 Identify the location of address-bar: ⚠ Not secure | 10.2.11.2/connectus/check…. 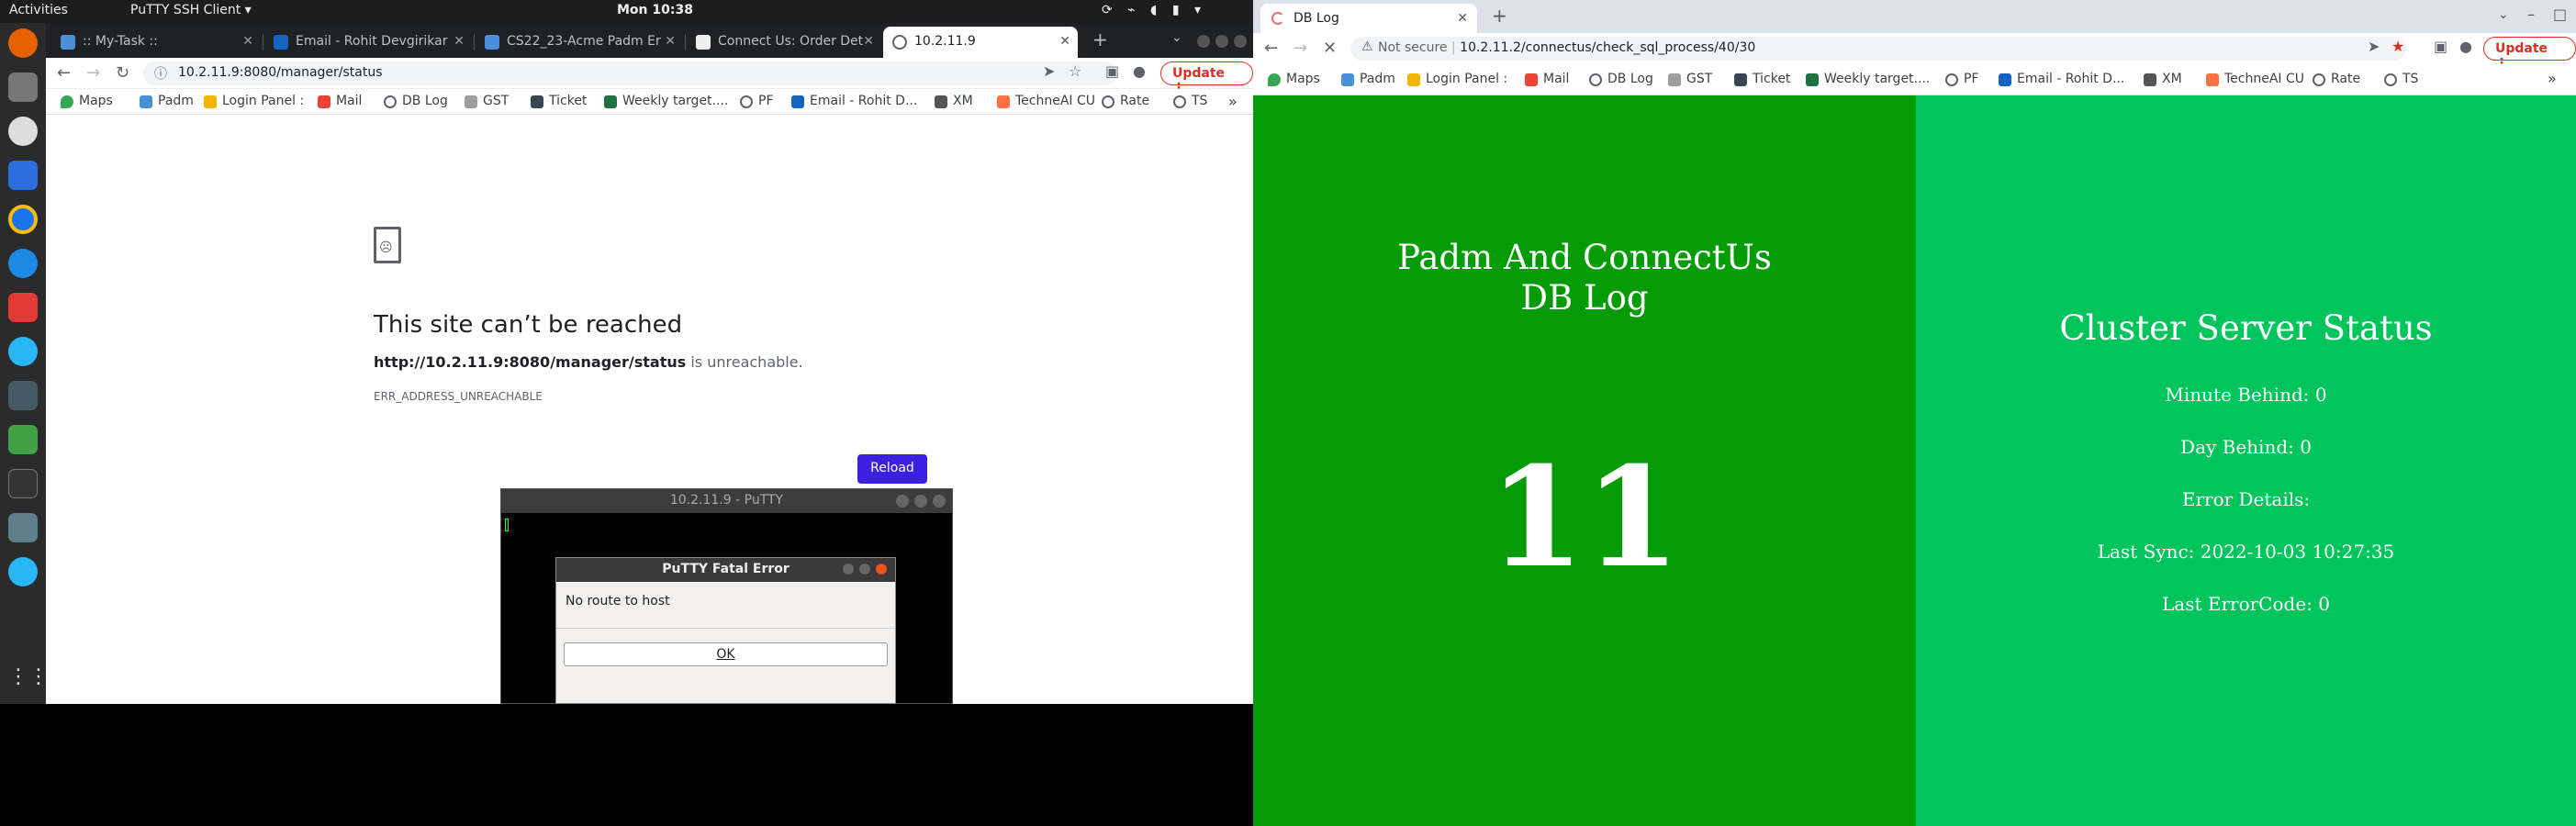
(1878, 49).